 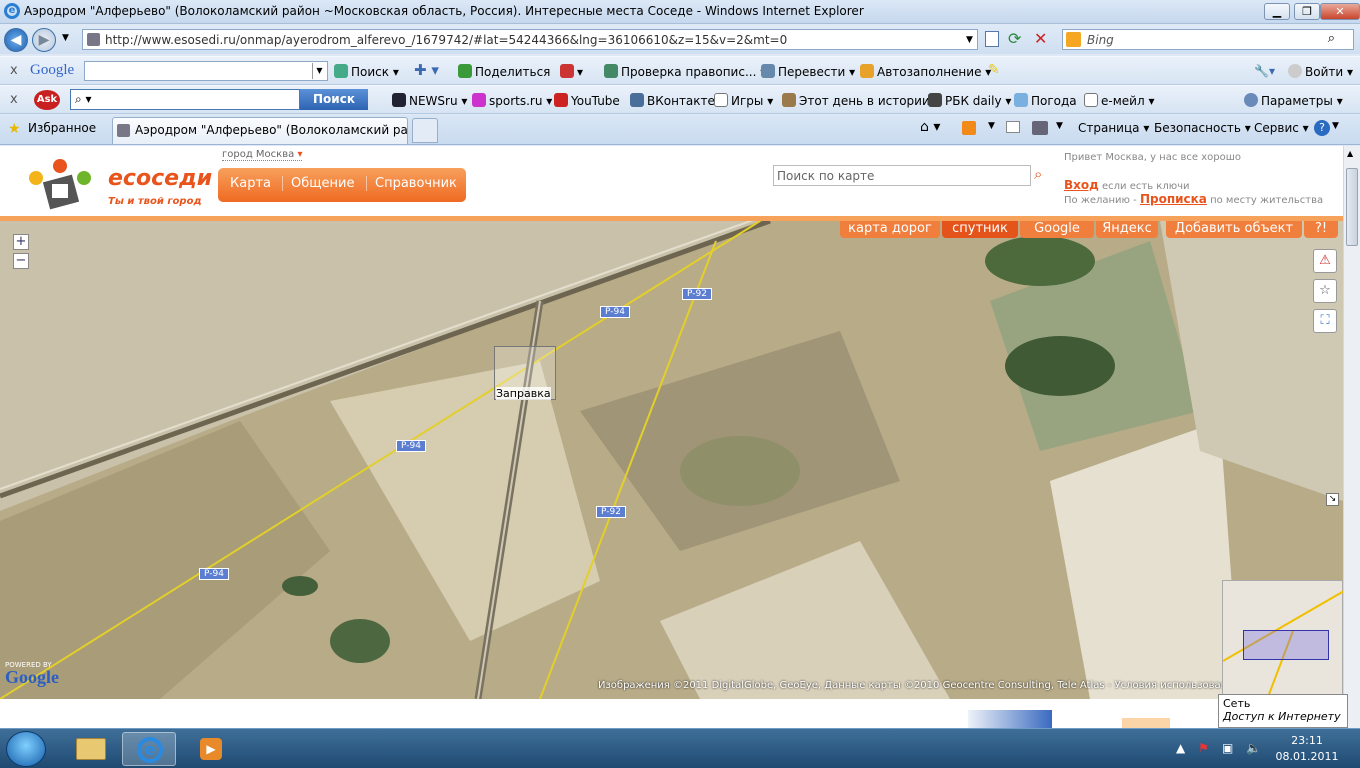 I want to click on start-button, so click(x=26, y=749).